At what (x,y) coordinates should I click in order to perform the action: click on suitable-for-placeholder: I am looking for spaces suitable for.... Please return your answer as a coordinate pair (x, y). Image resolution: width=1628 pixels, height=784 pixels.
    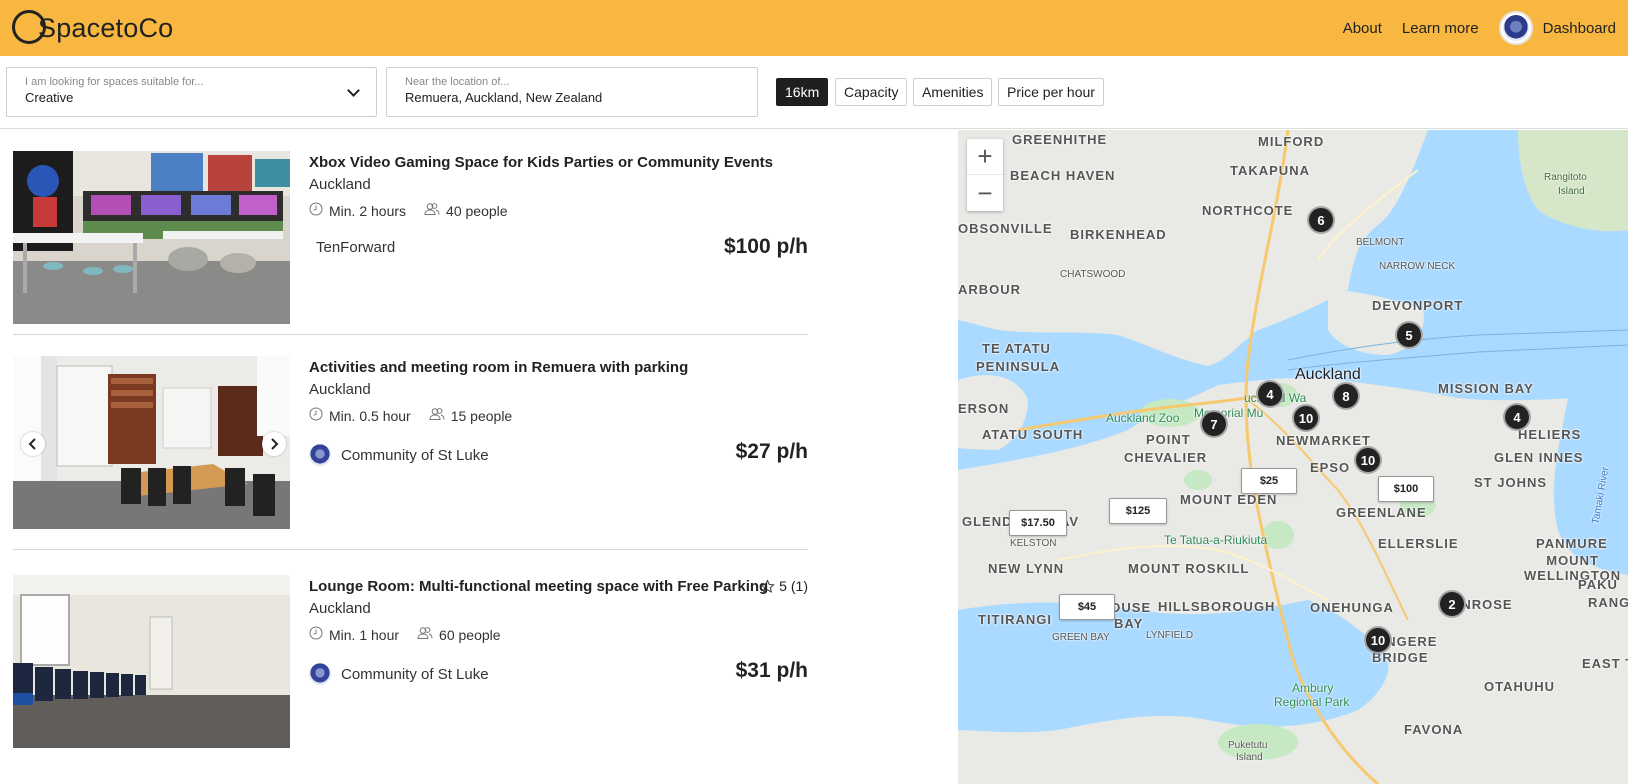
    Looking at the image, I should click on (114, 82).